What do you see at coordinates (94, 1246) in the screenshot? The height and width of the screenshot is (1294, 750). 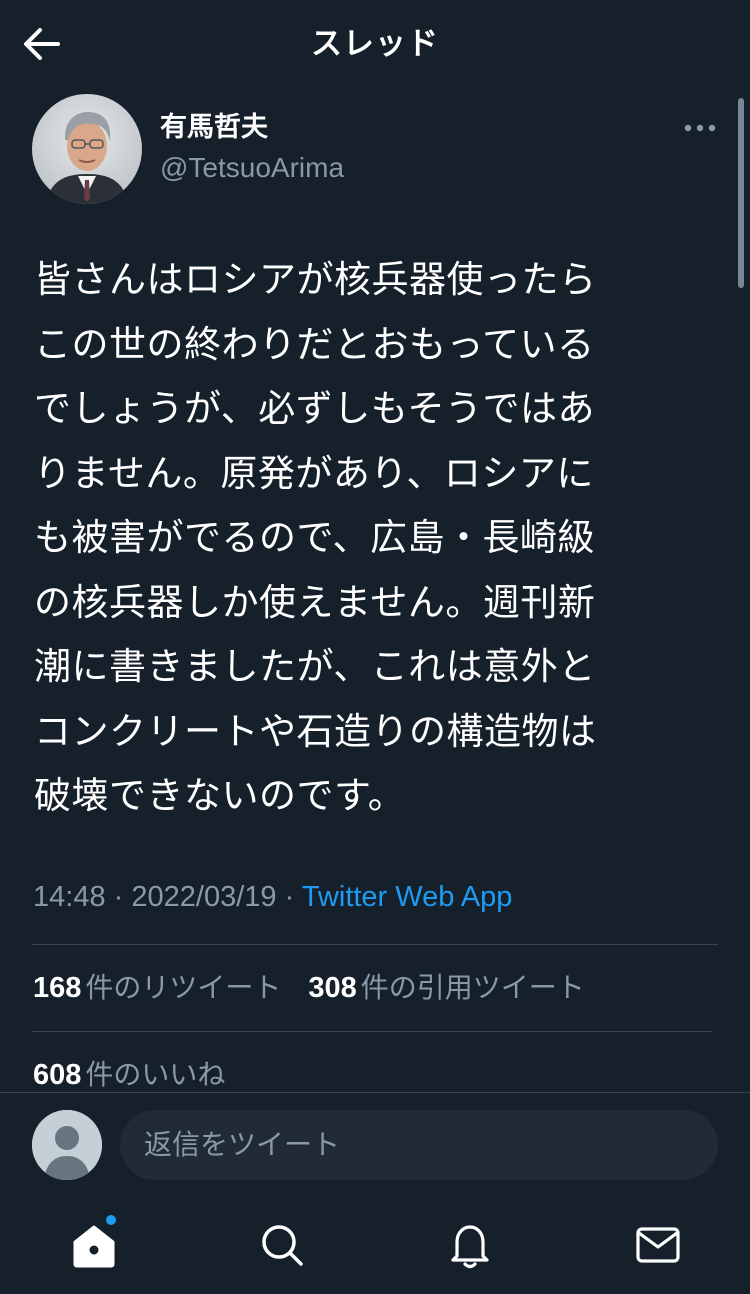 I see `home-icon` at bounding box center [94, 1246].